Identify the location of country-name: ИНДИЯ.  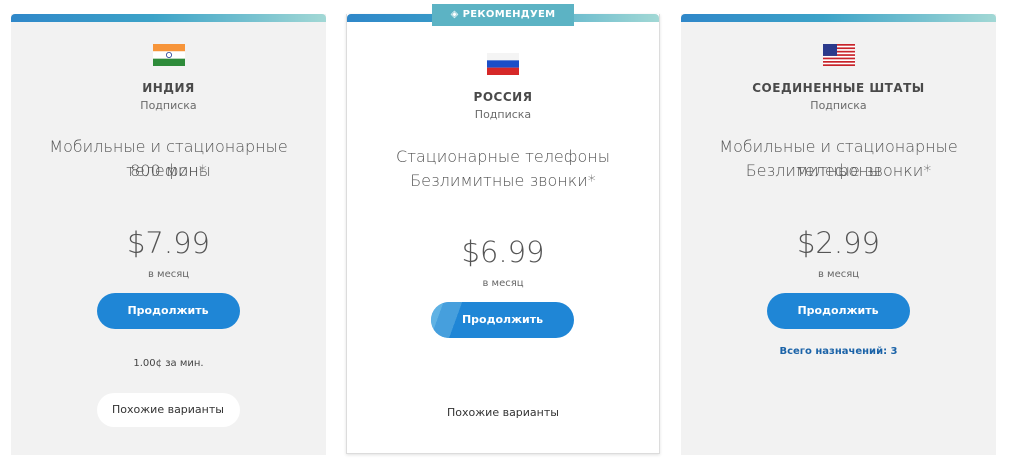
(168, 88).